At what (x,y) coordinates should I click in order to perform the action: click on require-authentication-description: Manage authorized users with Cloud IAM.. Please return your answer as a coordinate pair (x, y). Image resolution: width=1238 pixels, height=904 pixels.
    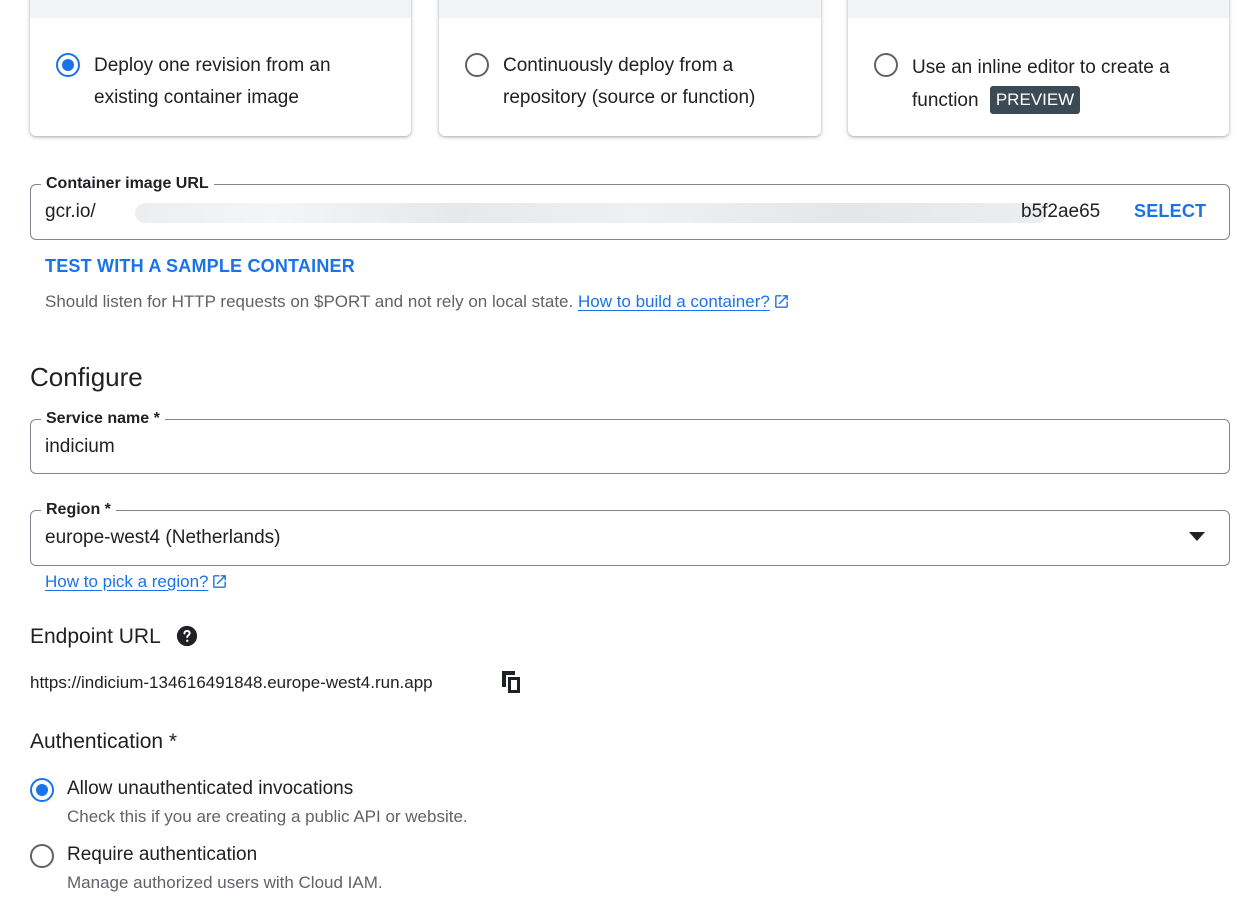
    Looking at the image, I should click on (225, 882).